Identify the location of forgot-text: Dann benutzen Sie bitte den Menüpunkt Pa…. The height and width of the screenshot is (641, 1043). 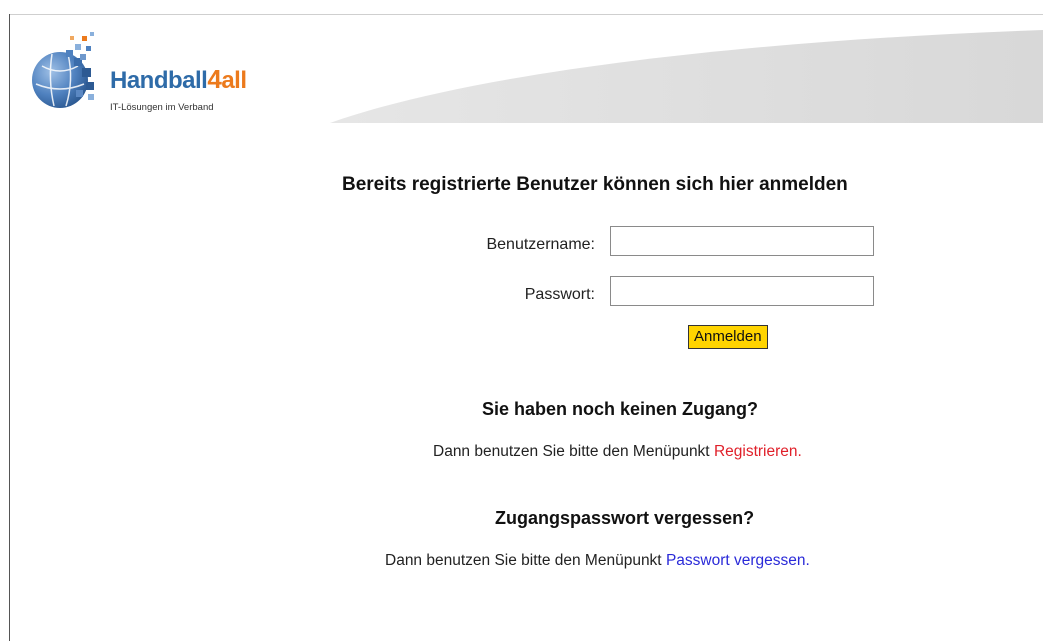
(597, 561).